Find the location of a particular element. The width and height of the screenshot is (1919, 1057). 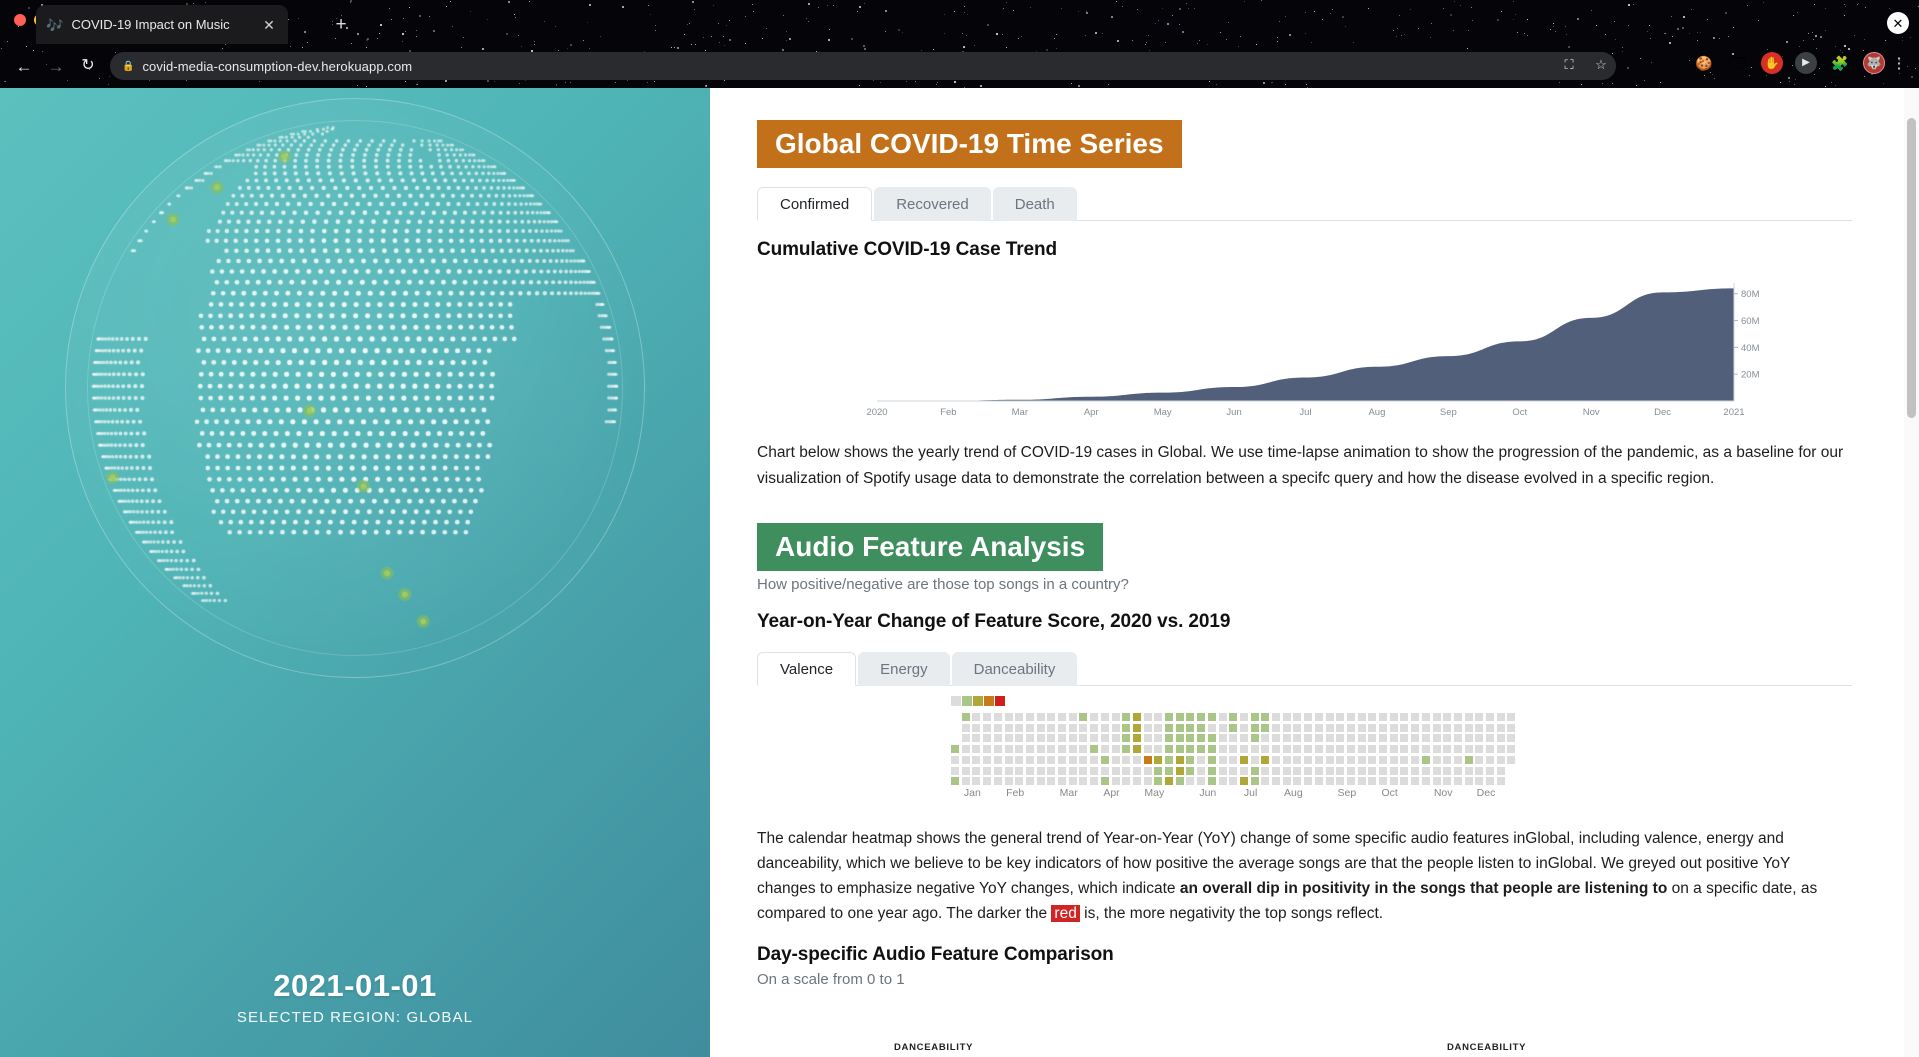

back-arrow-icon: ← is located at coordinates (24, 66).